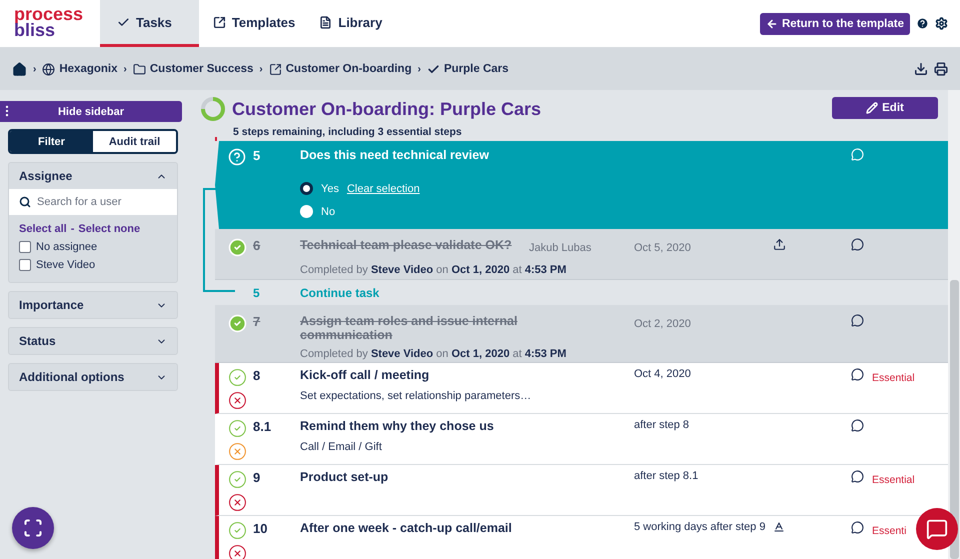 Image resolution: width=960 pixels, height=559 pixels. Describe the element at coordinates (662, 324) in the screenshot. I see `due-date: Oct 2, 2020` at that location.